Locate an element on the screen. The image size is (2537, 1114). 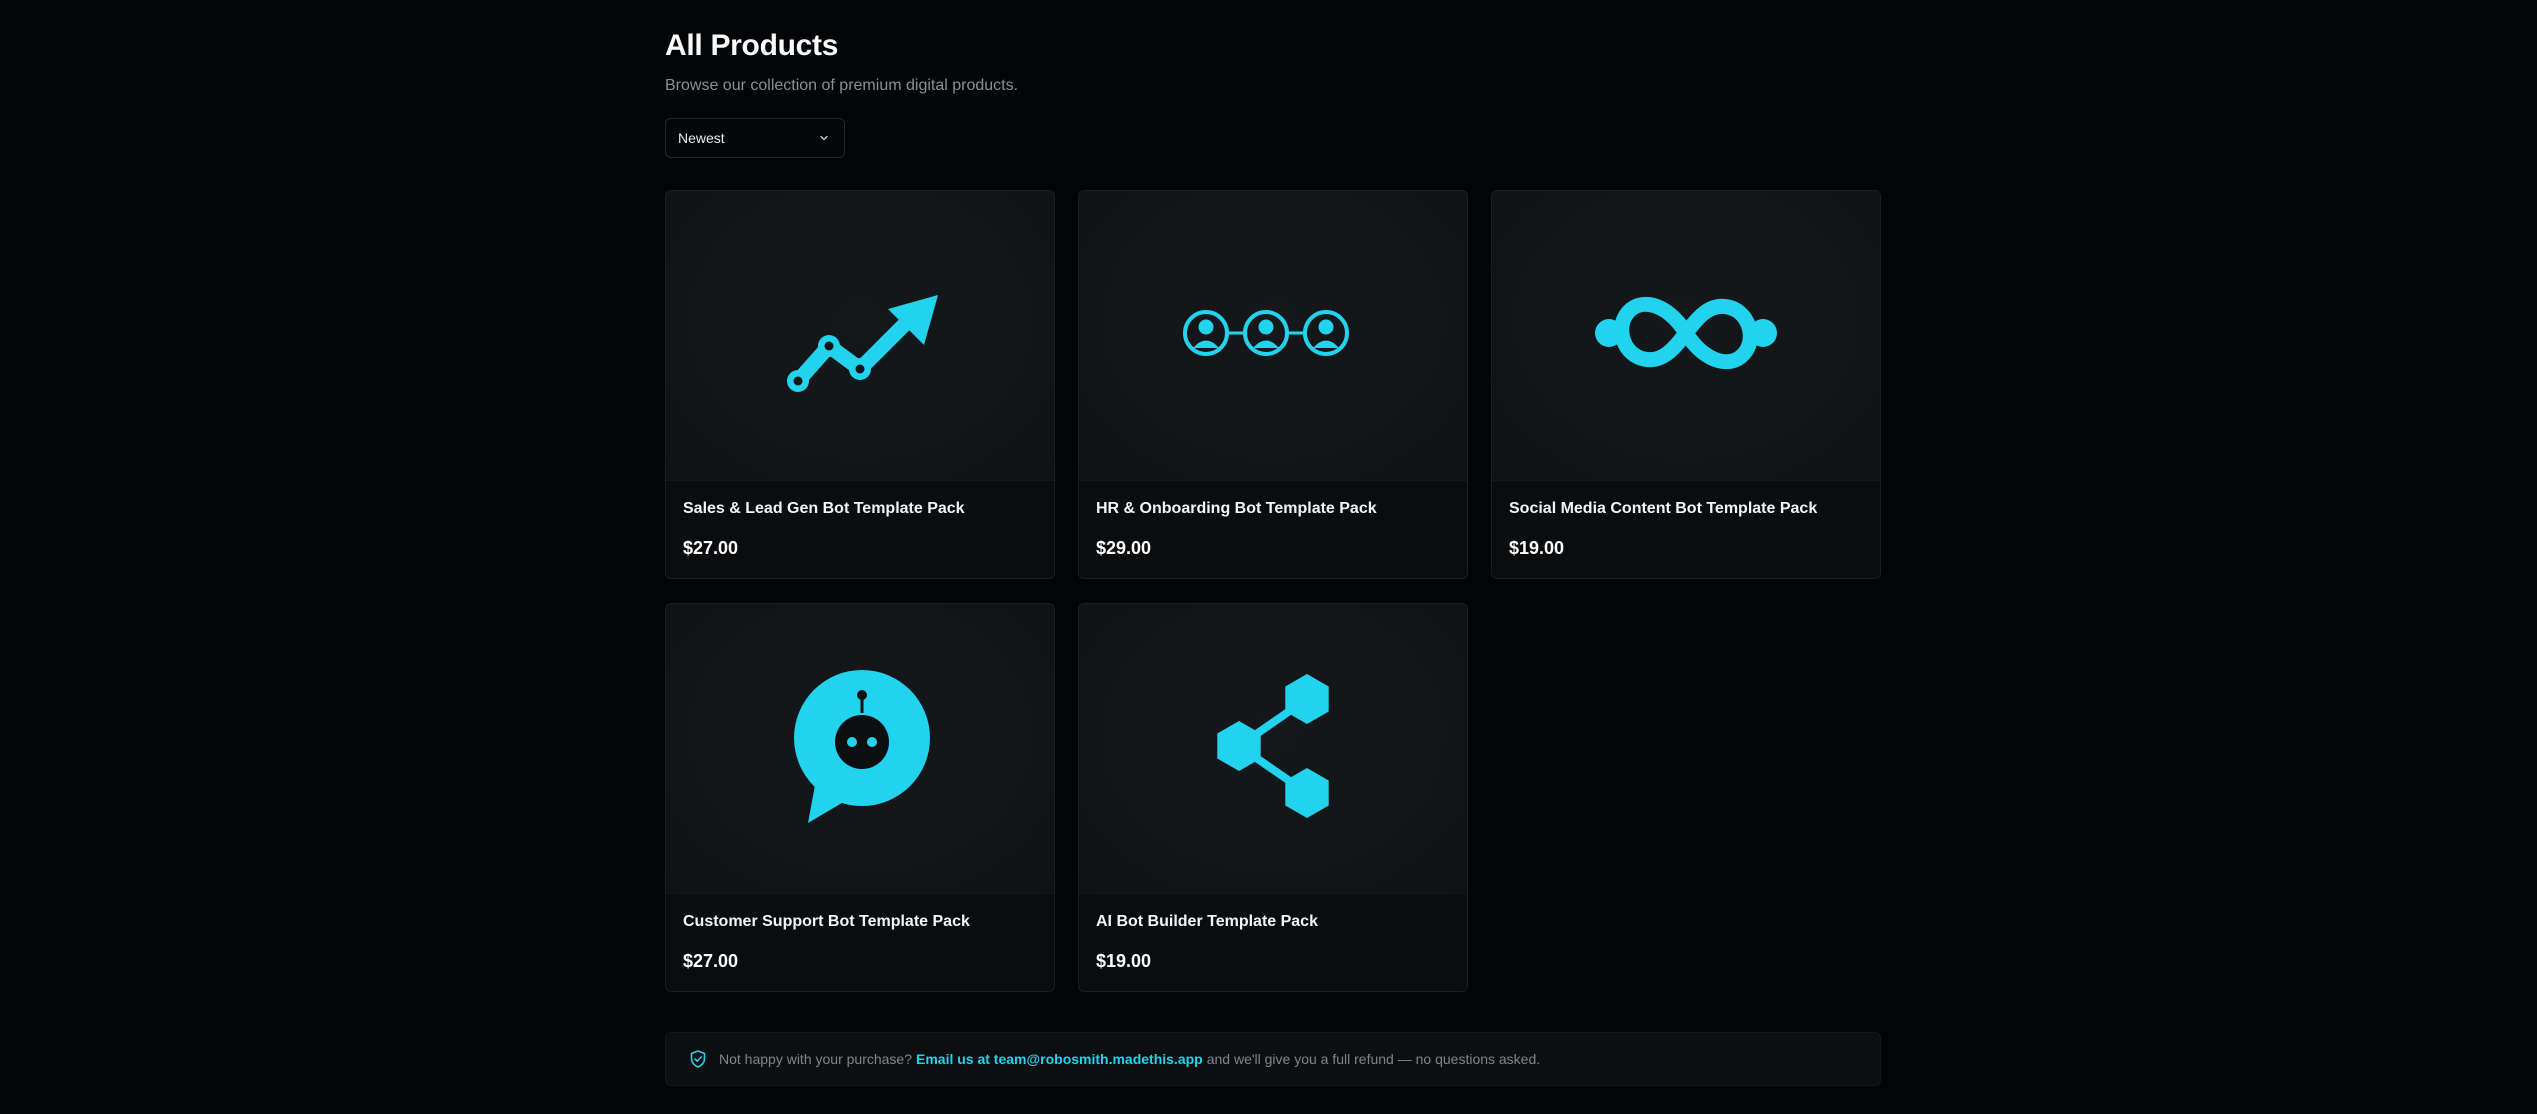
product-name: Customer Support Bot Template Pack is located at coordinates (826, 921).